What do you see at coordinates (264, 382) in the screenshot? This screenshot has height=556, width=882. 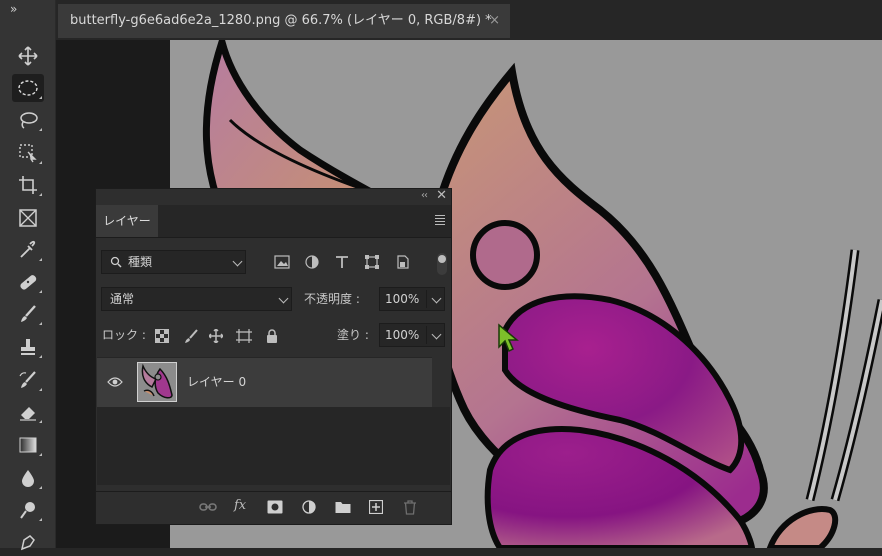 I see `layer-row: レイヤー 0` at bounding box center [264, 382].